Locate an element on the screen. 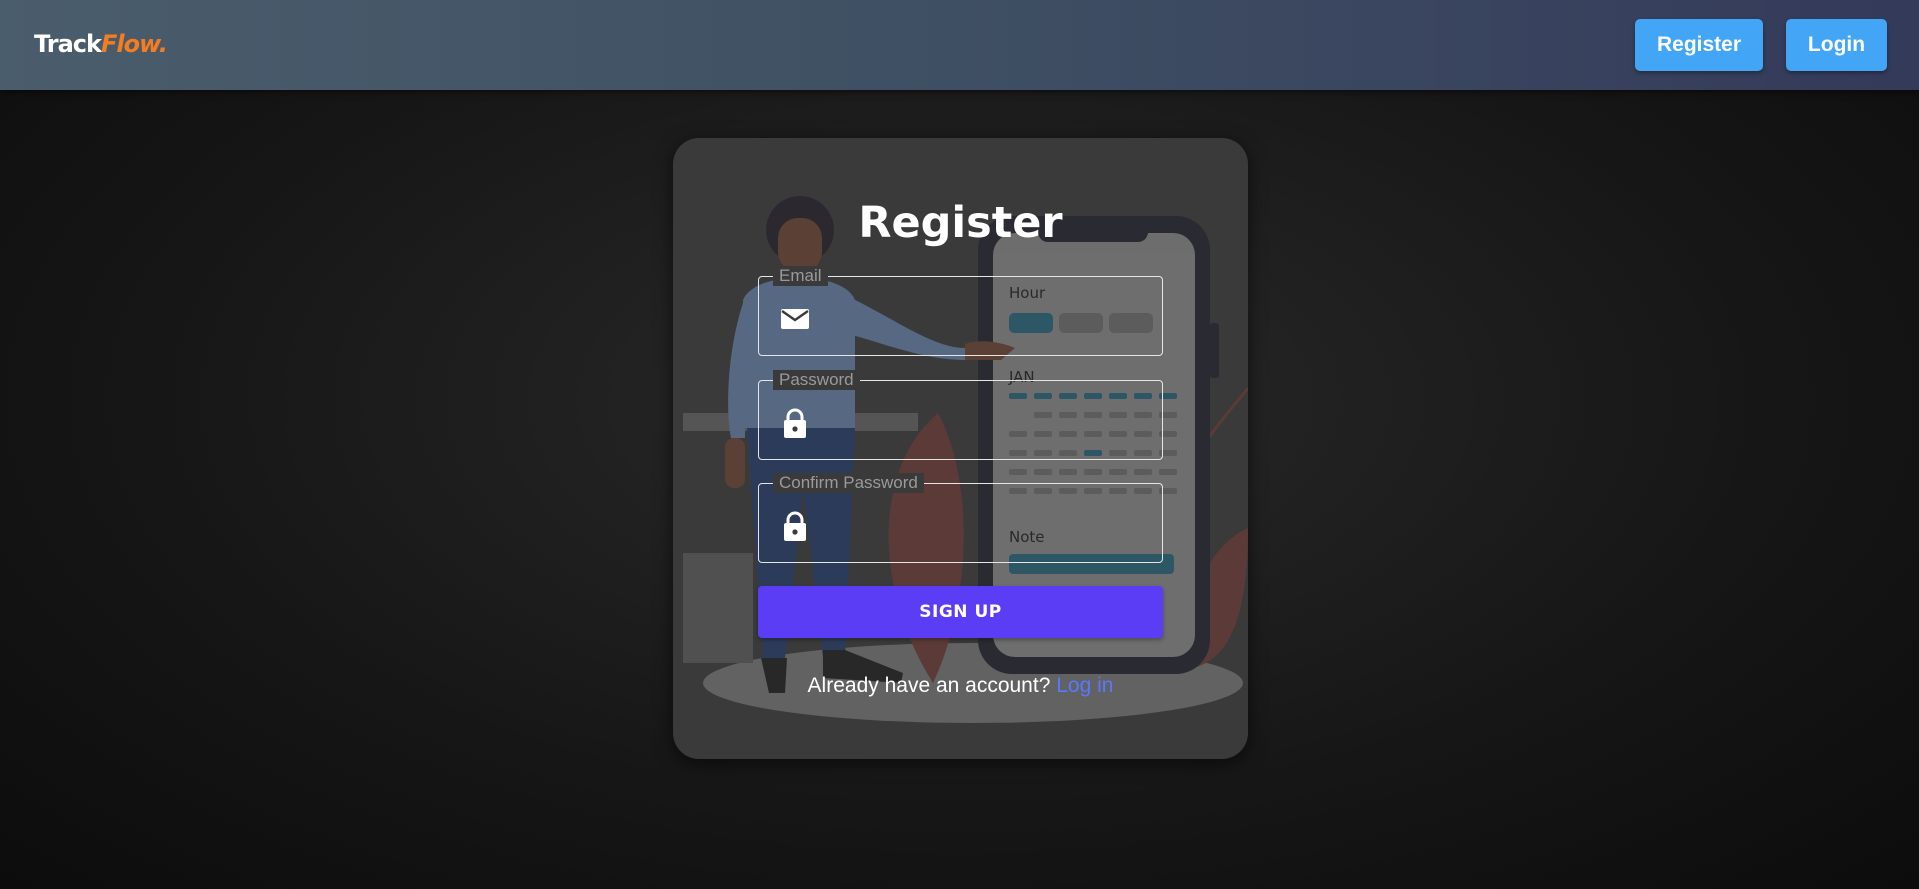  nav-register-button: Register is located at coordinates (1699, 45).